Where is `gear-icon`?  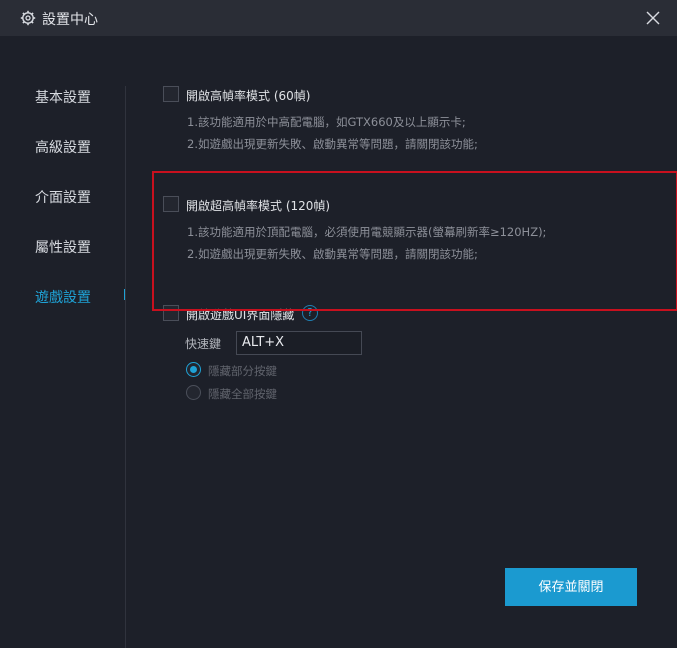
gear-icon is located at coordinates (28, 18).